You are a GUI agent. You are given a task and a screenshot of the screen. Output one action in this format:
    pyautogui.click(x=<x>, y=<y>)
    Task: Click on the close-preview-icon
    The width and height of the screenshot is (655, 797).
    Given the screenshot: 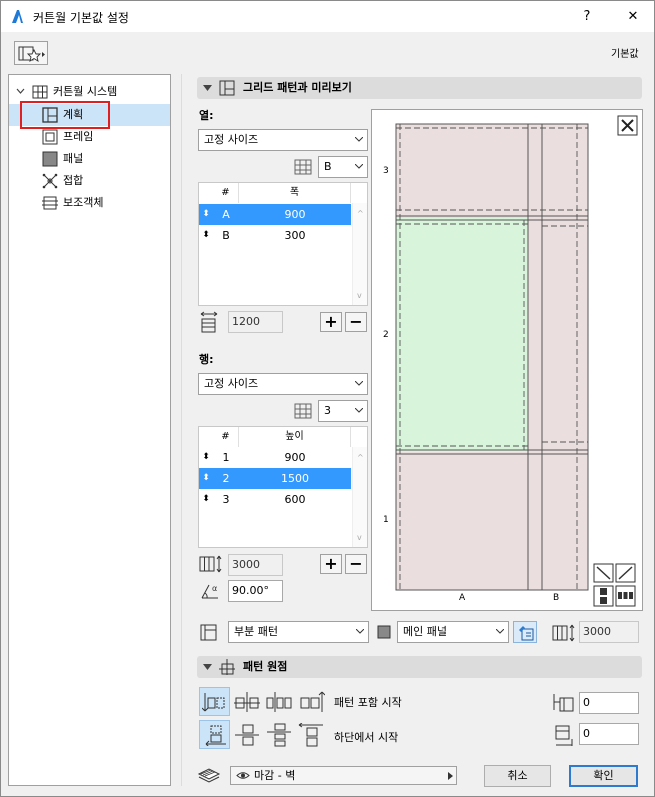 What is the action you would take?
    pyautogui.click(x=627, y=125)
    